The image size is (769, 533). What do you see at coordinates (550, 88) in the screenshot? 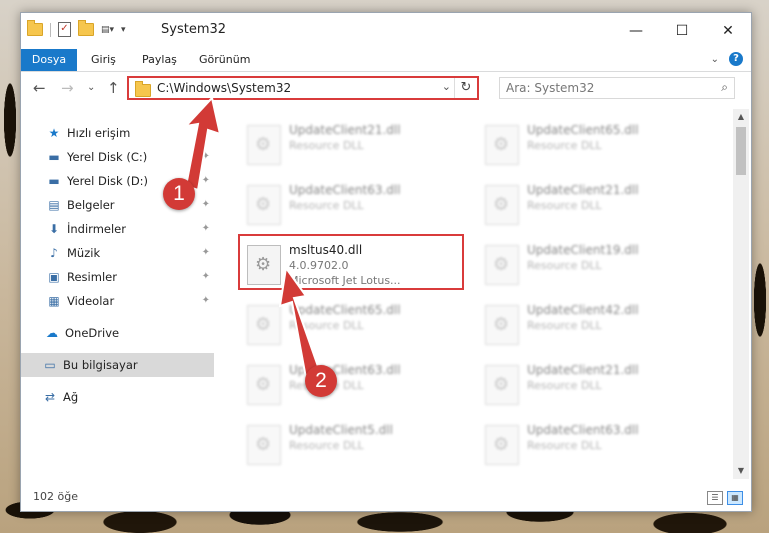
I see `search-placeholder: Ara: System32` at bounding box center [550, 88].